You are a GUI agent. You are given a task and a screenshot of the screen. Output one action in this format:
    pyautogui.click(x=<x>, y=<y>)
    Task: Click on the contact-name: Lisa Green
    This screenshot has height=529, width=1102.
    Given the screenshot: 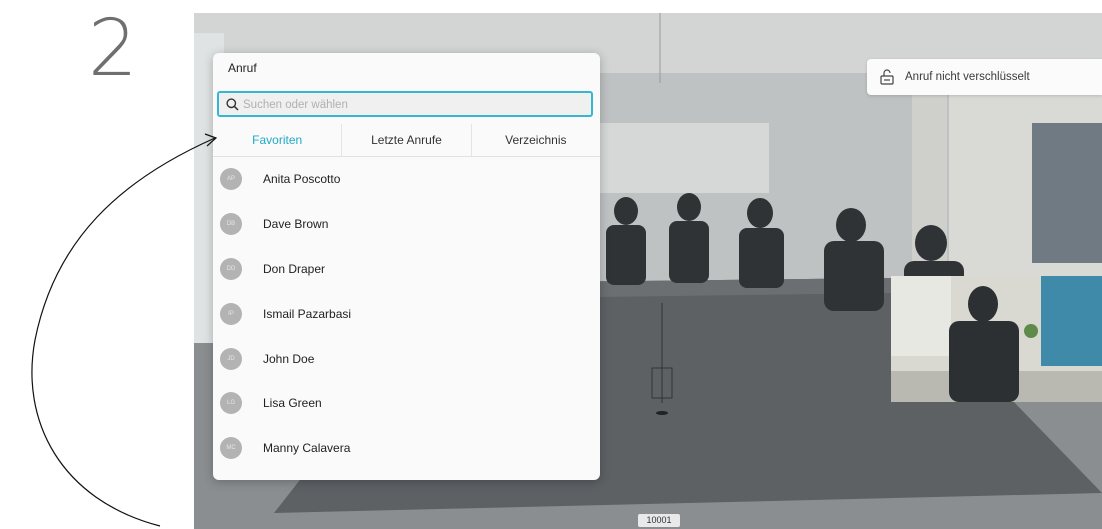 What is the action you would take?
    pyautogui.click(x=292, y=403)
    